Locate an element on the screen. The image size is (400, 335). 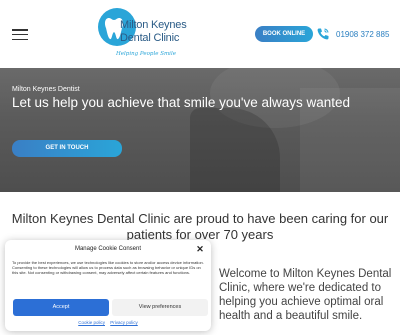
close-icon: ✕ is located at coordinates (200, 249).